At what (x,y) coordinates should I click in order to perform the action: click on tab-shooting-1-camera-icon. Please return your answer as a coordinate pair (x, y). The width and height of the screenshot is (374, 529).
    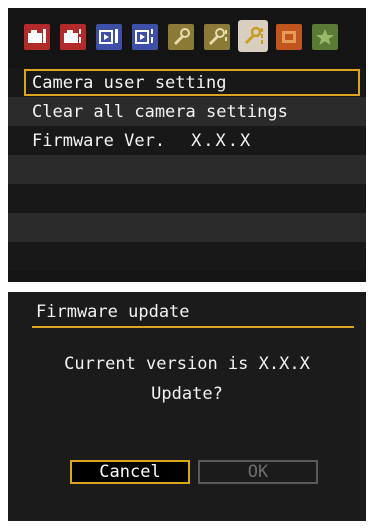
    Looking at the image, I should click on (37, 37).